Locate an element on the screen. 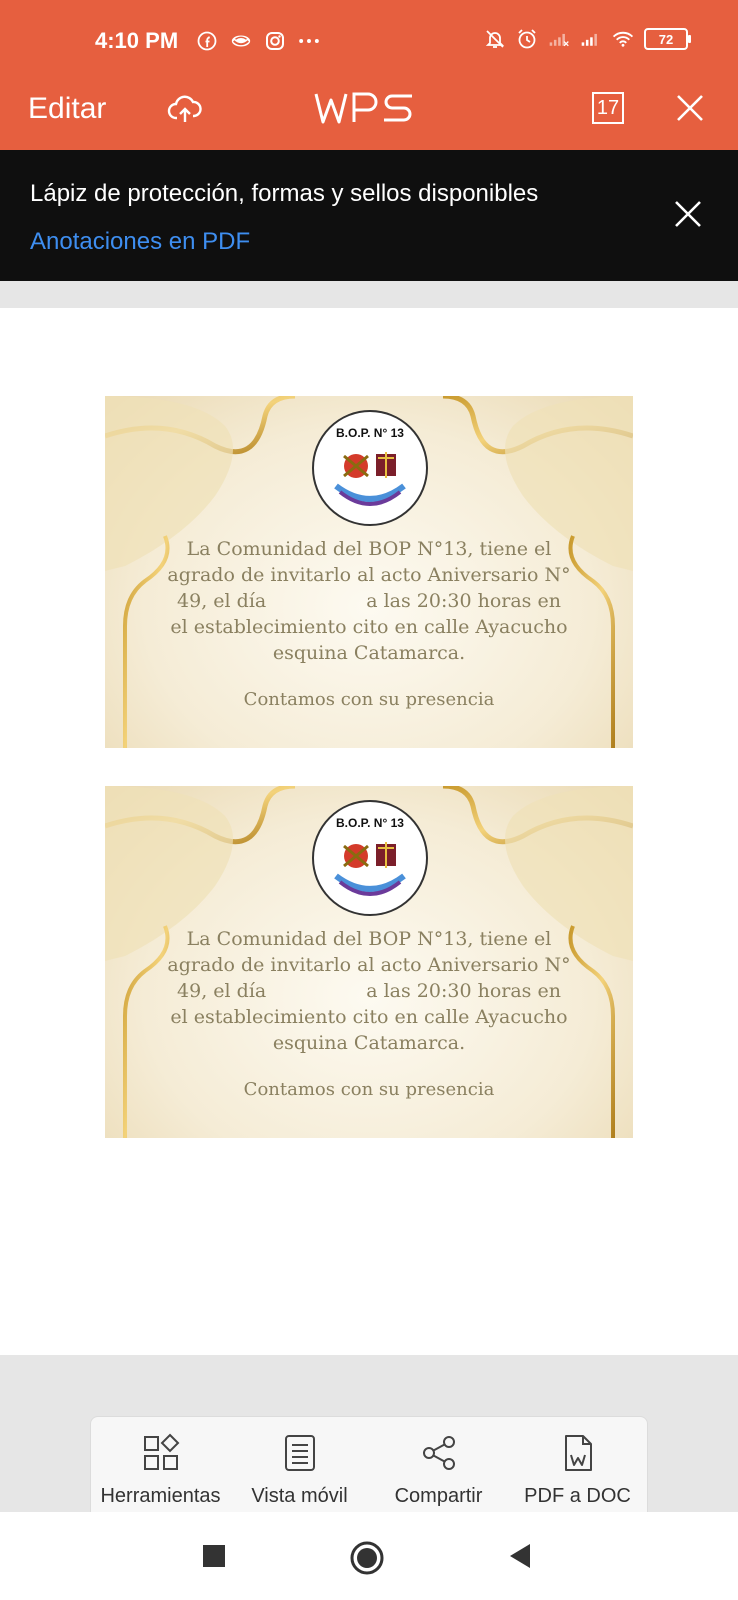  mute-bell-icon is located at coordinates (495, 39).